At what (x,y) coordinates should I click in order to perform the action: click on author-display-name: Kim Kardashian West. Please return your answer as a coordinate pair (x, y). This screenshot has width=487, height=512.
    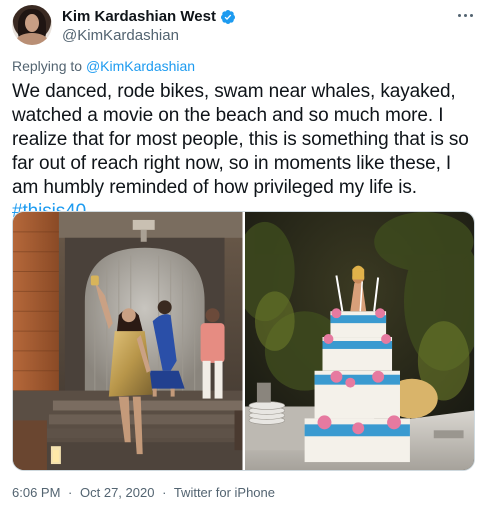
    Looking at the image, I should click on (139, 16).